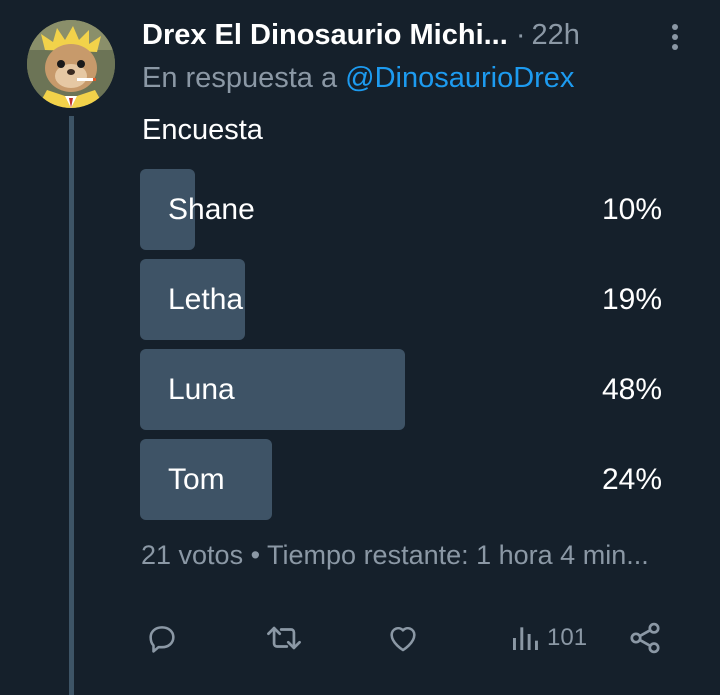  What do you see at coordinates (567, 637) in the screenshot?
I see `views-count: 101` at bounding box center [567, 637].